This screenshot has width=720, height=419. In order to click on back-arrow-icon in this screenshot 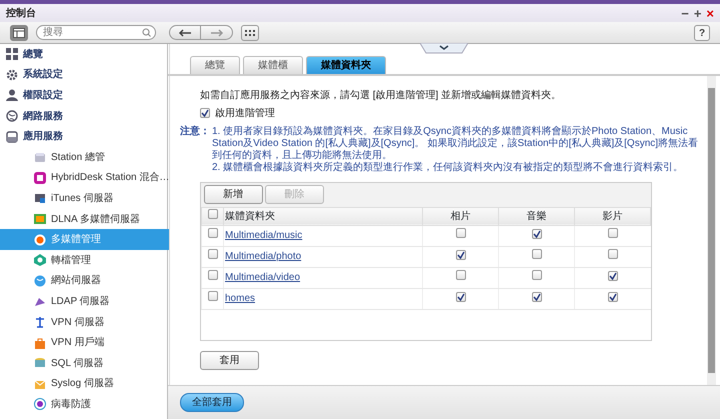, I will do `click(185, 32)`.